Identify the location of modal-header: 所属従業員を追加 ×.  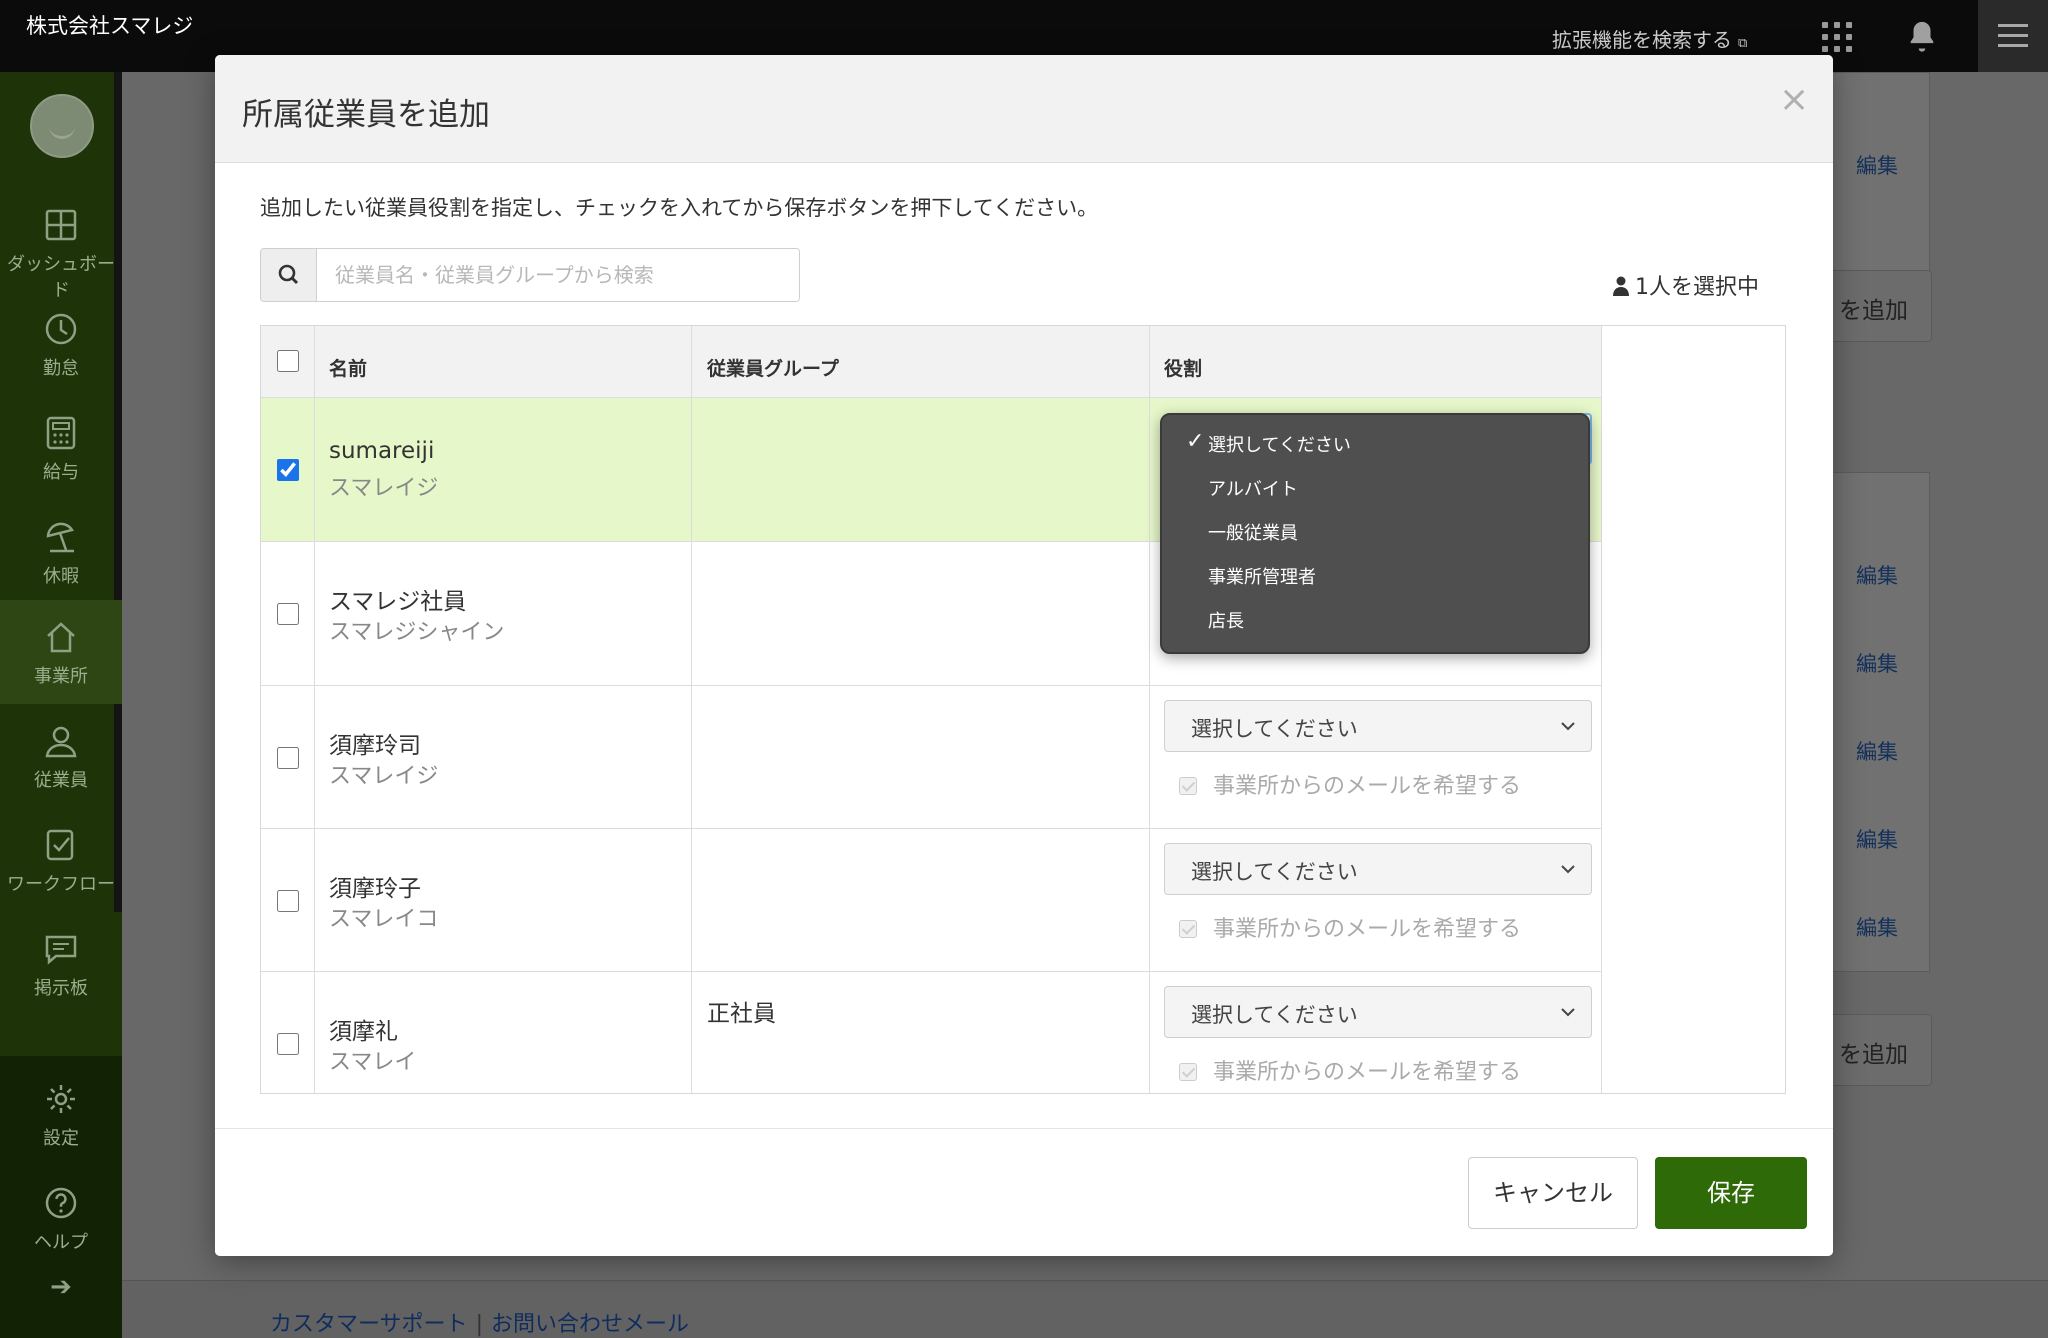
(1024, 109).